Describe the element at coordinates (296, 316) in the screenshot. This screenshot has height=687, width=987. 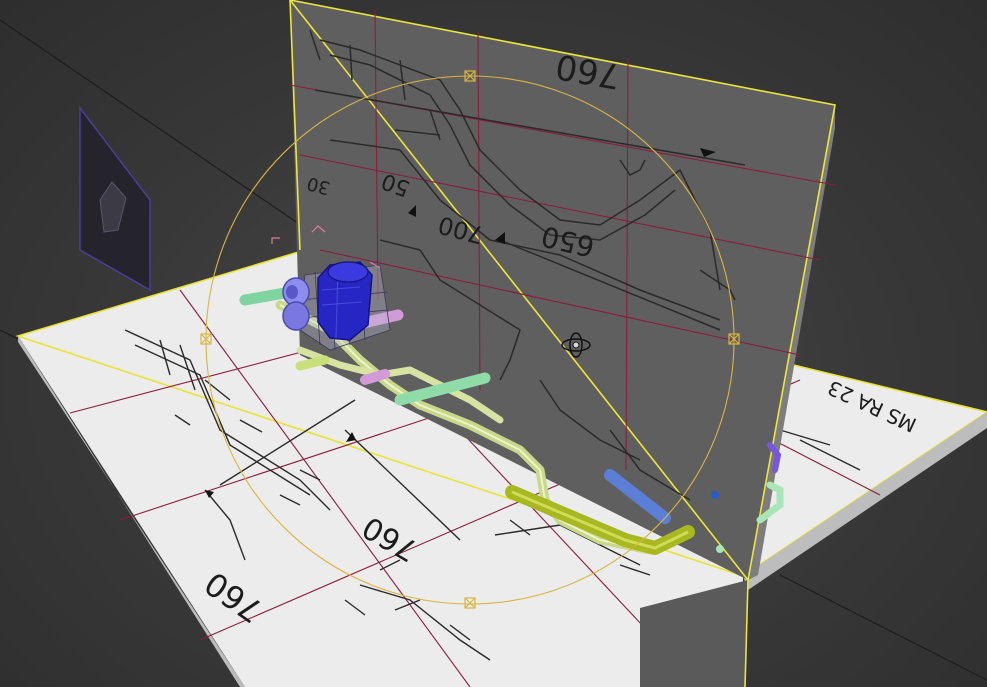
I see `engine-cylinder-bottom` at that location.